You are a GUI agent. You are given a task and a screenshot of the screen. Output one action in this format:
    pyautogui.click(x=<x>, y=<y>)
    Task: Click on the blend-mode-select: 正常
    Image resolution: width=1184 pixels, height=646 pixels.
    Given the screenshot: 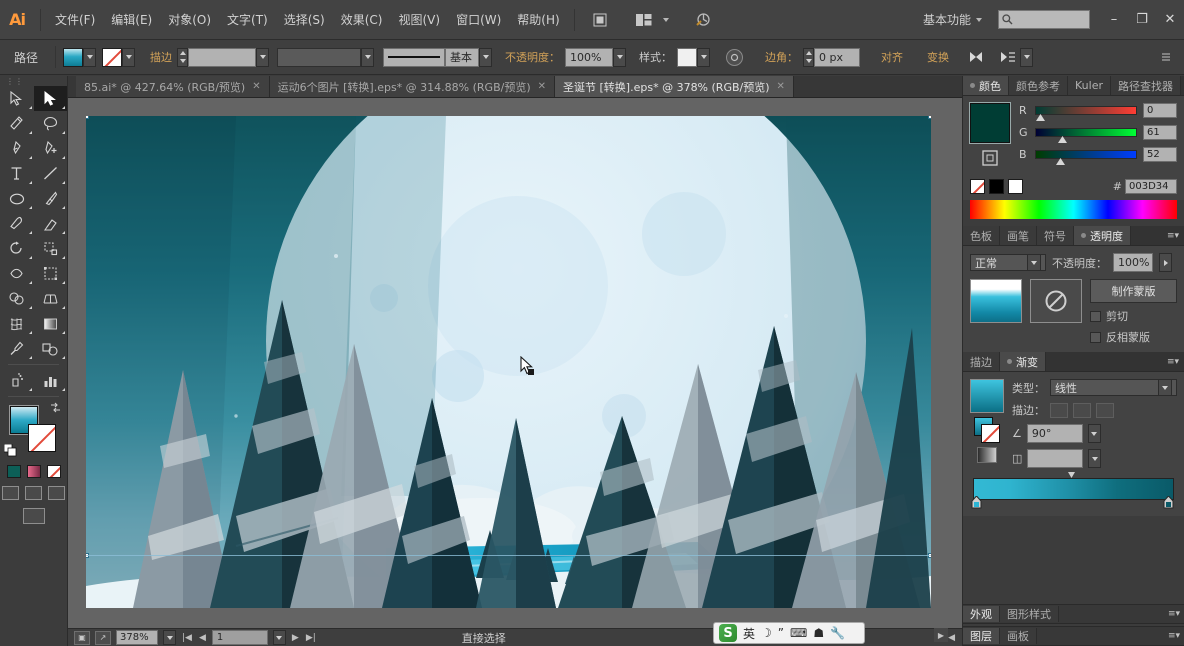 What is the action you would take?
    pyautogui.click(x=1008, y=262)
    